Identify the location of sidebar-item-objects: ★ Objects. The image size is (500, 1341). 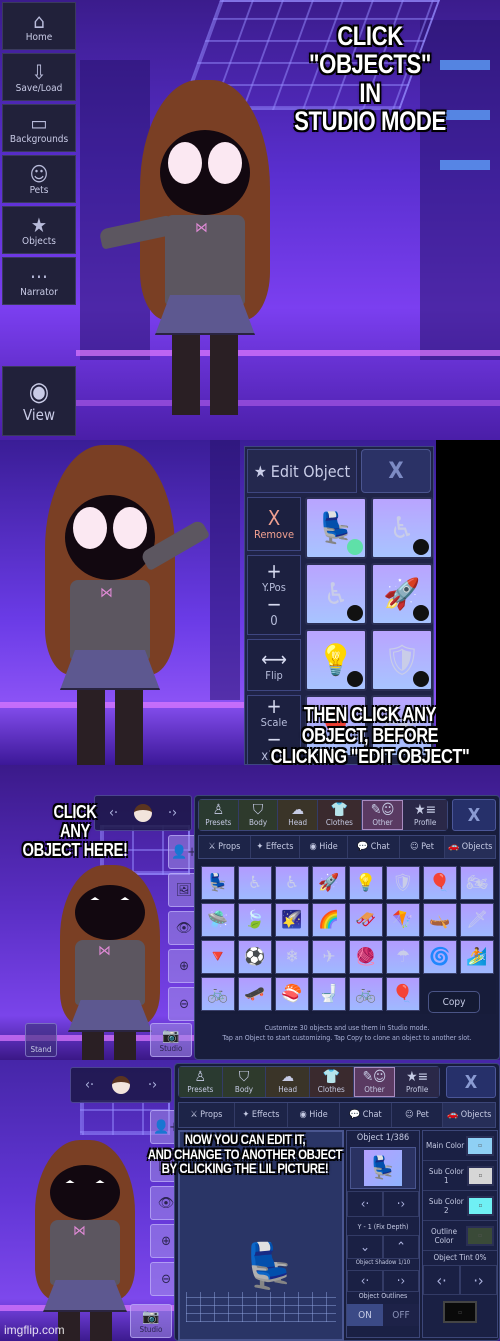
(39, 230).